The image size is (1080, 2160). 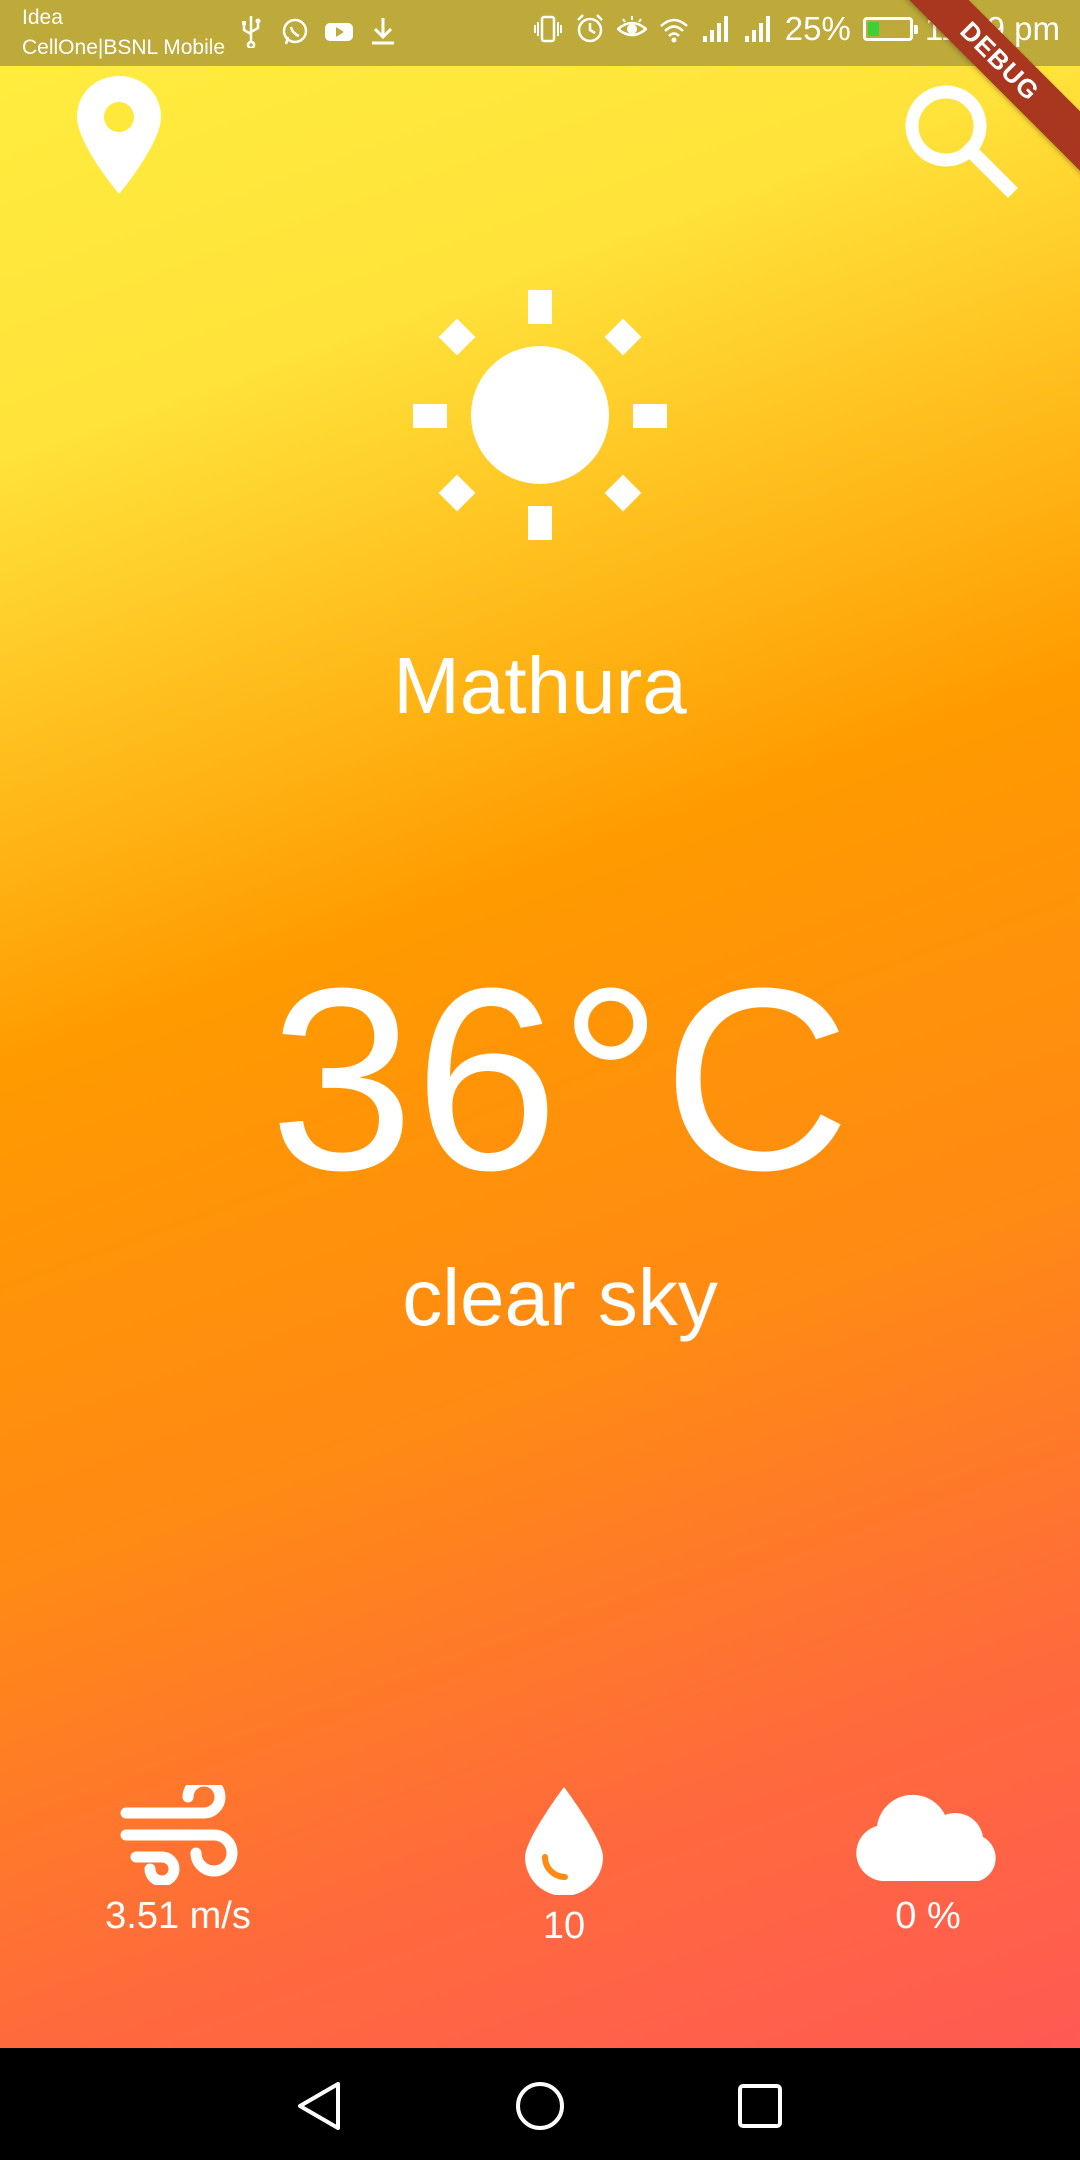 I want to click on location-pin-icon, so click(x=119, y=135).